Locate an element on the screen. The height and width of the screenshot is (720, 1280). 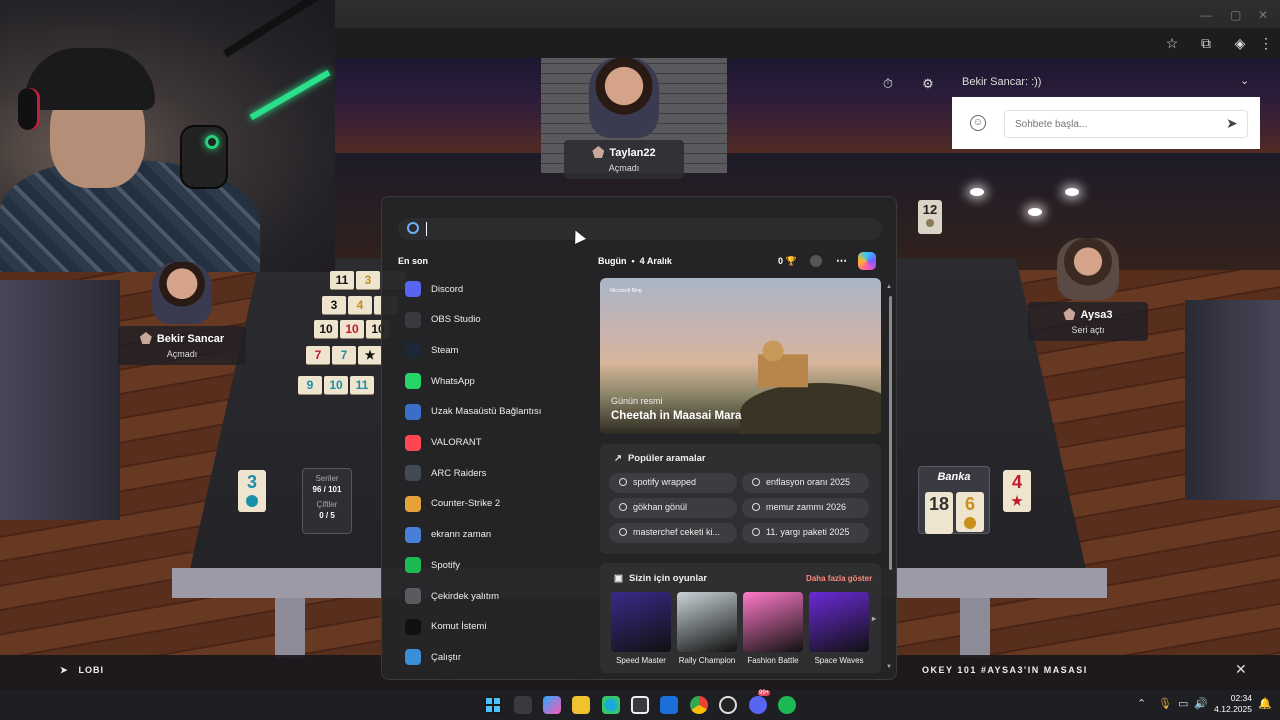
app-label: Çekirdek yalıtım is located at coordinates (465, 596).